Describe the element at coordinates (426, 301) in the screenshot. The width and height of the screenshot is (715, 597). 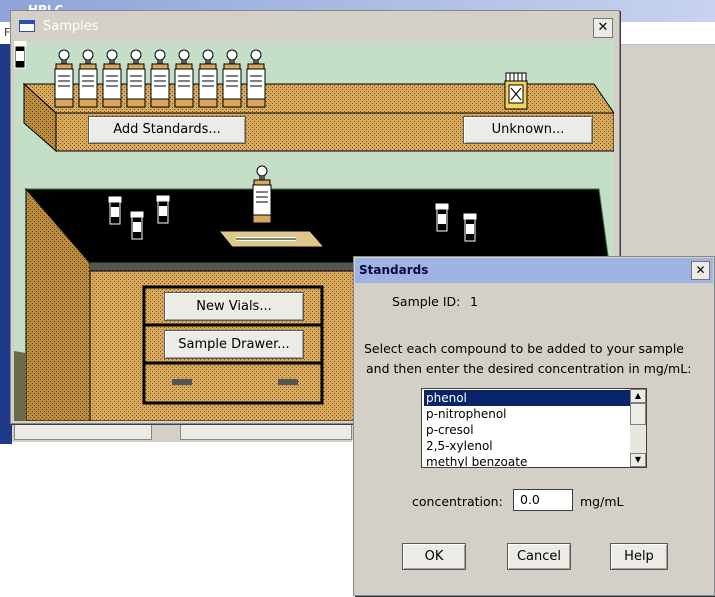
I see `sample-id-label: Sample ID:` at that location.